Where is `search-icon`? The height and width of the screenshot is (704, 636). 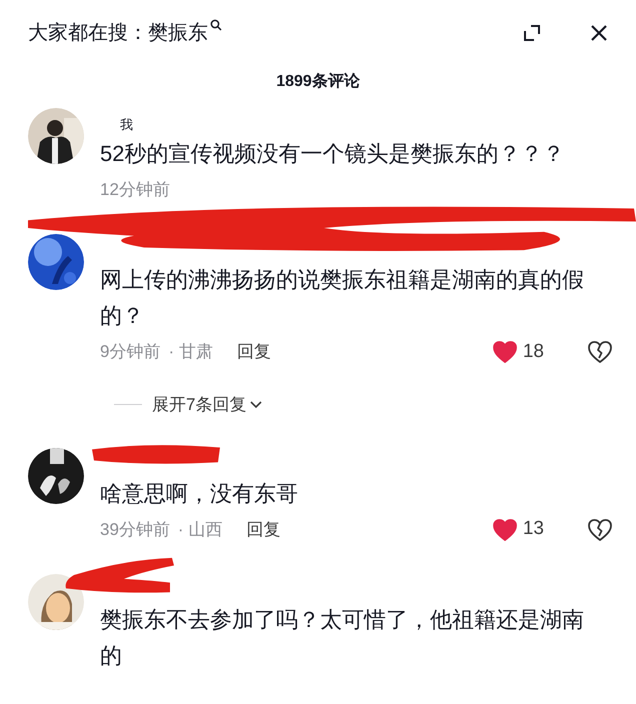
search-icon is located at coordinates (216, 25).